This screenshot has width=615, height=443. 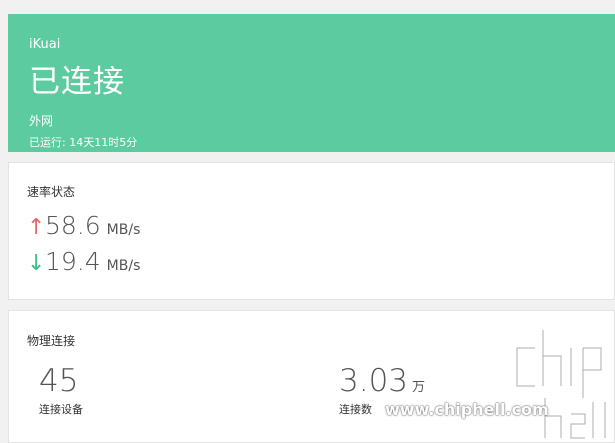 I want to click on connected-devices-label: 连接设备, so click(x=61, y=409).